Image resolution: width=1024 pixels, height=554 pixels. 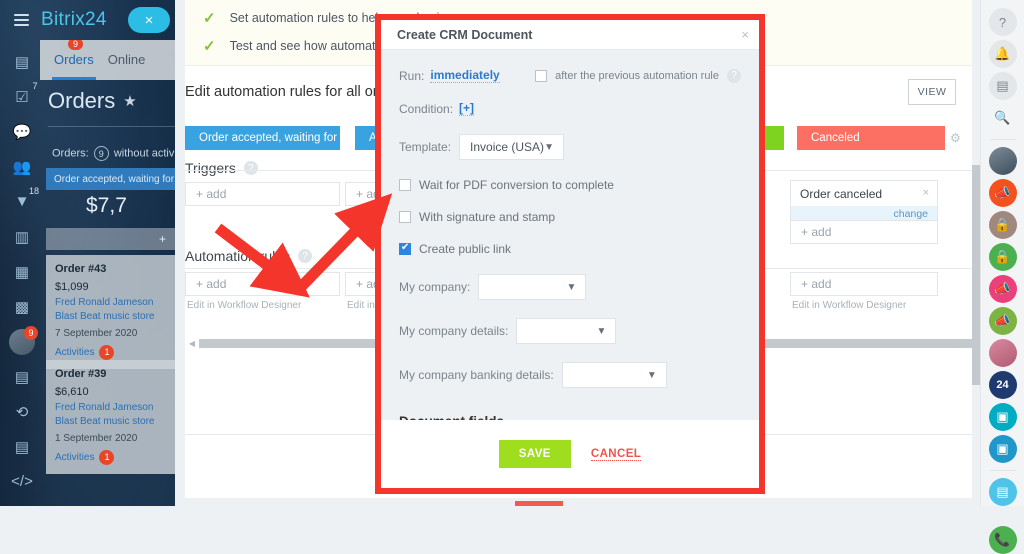 What do you see at coordinates (435, 287) in the screenshot?
I see `my-company-label: My company:` at bounding box center [435, 287].